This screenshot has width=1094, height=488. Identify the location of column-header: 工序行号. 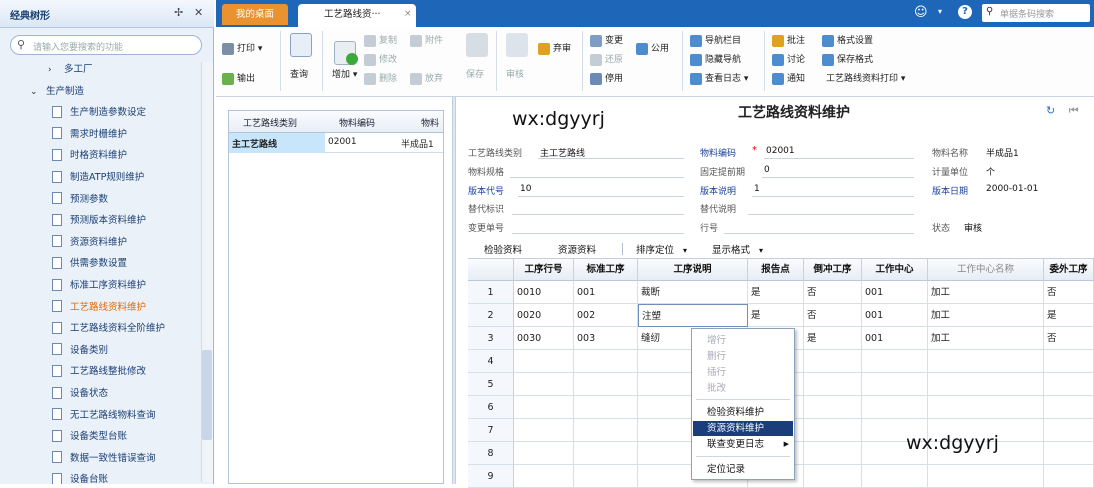
(544, 270).